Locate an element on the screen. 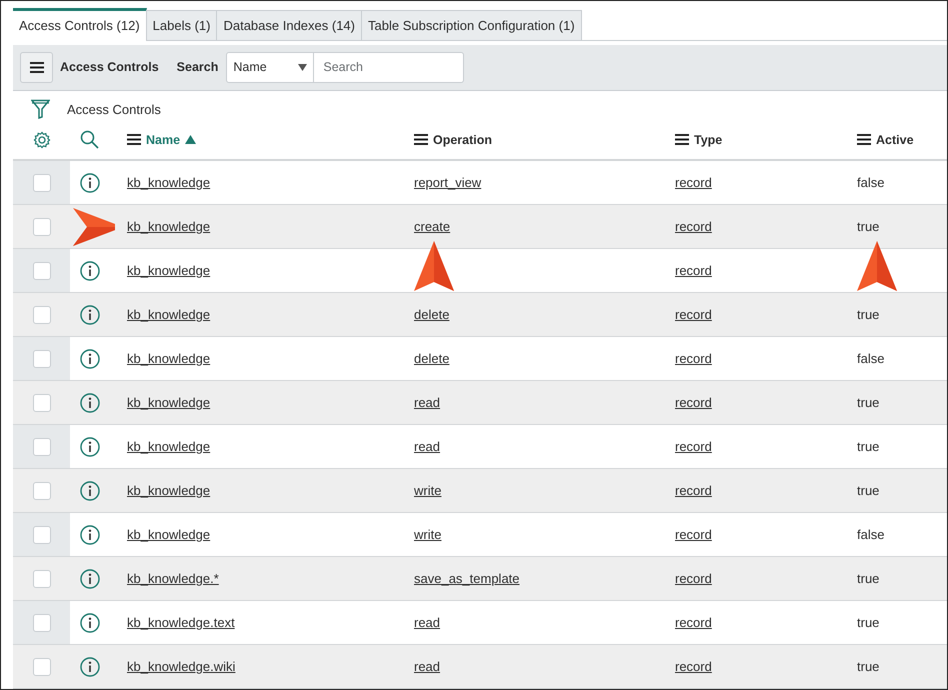 The width and height of the screenshot is (948, 690). search-icon is located at coordinates (89, 140).